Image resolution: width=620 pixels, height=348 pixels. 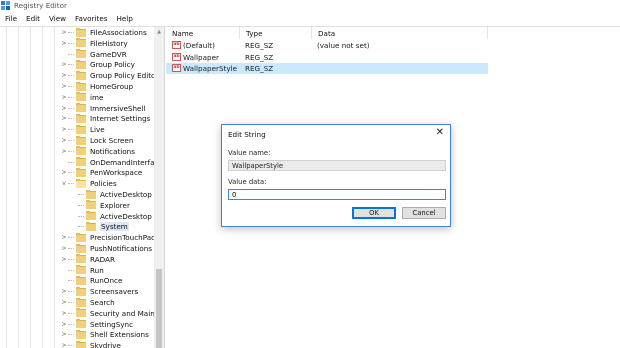 What do you see at coordinates (104, 334) in the screenshot?
I see `tree-item: > Shell Extensions` at bounding box center [104, 334].